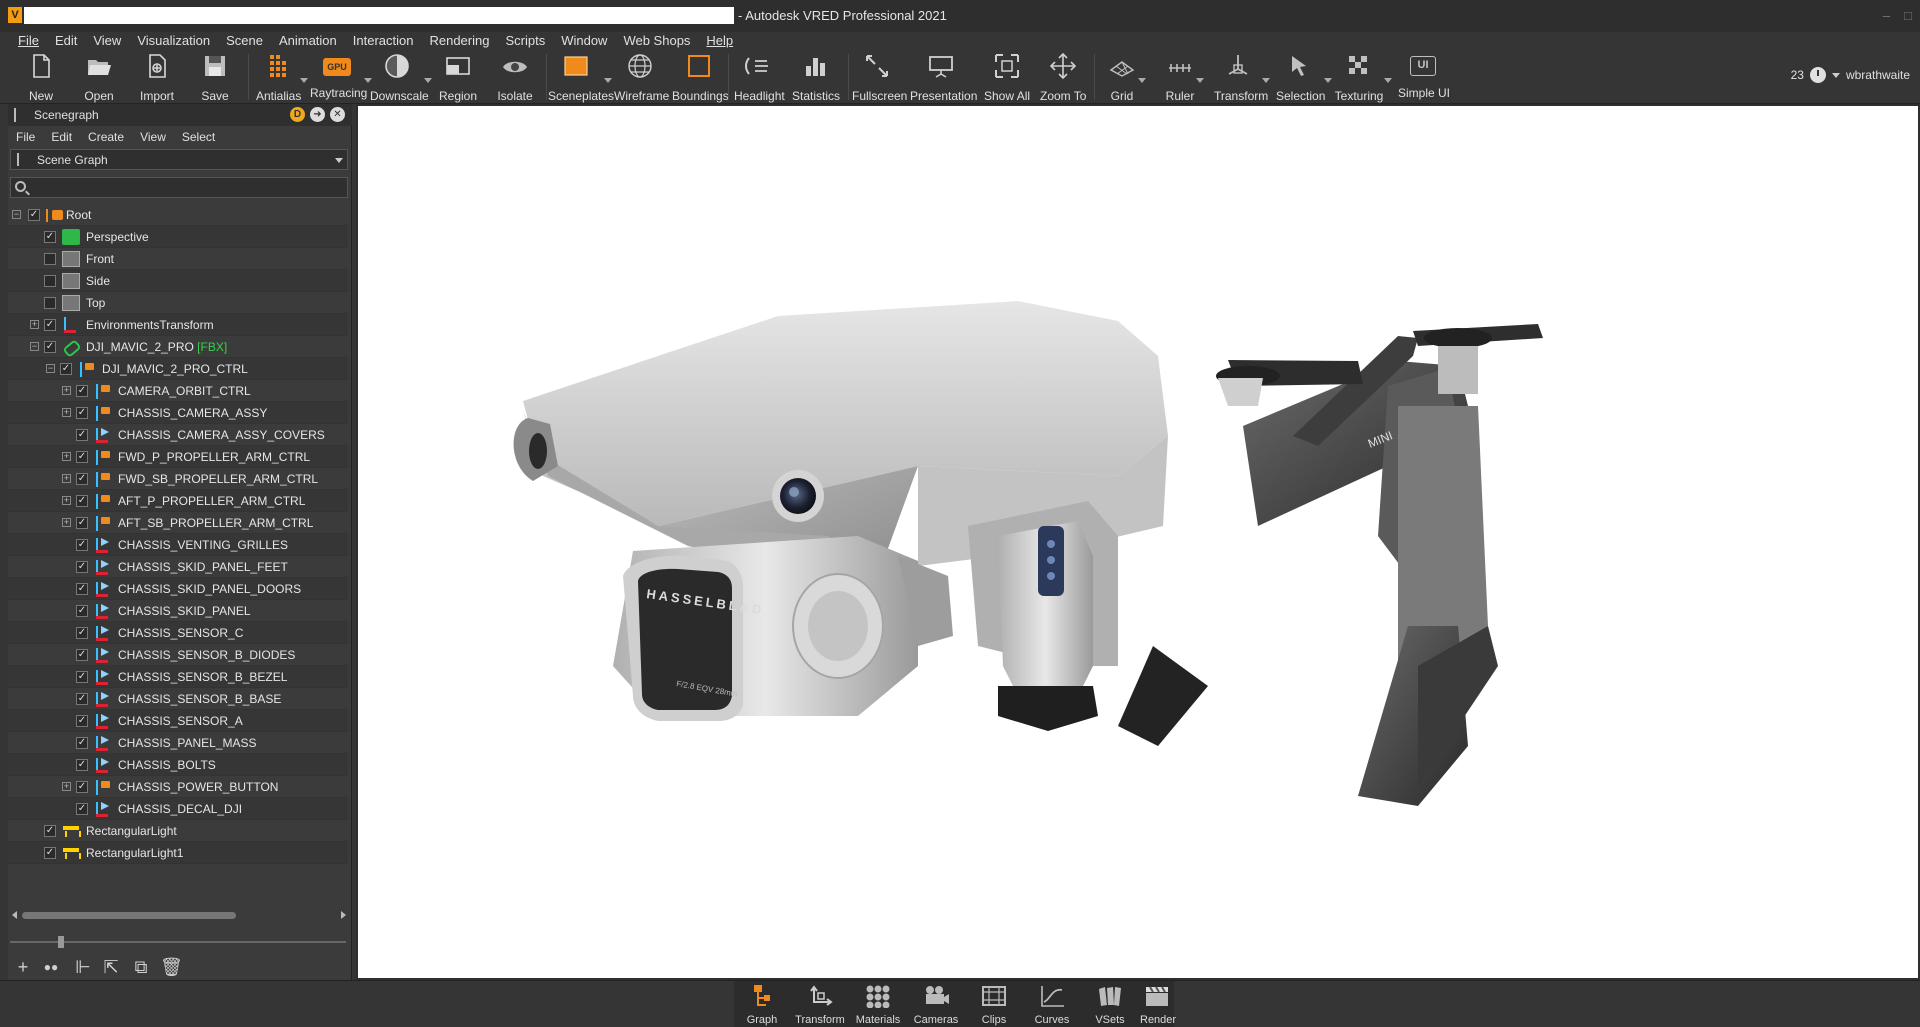  Describe the element at coordinates (816, 78) in the screenshot. I see `statistics-button: Statistics` at that location.